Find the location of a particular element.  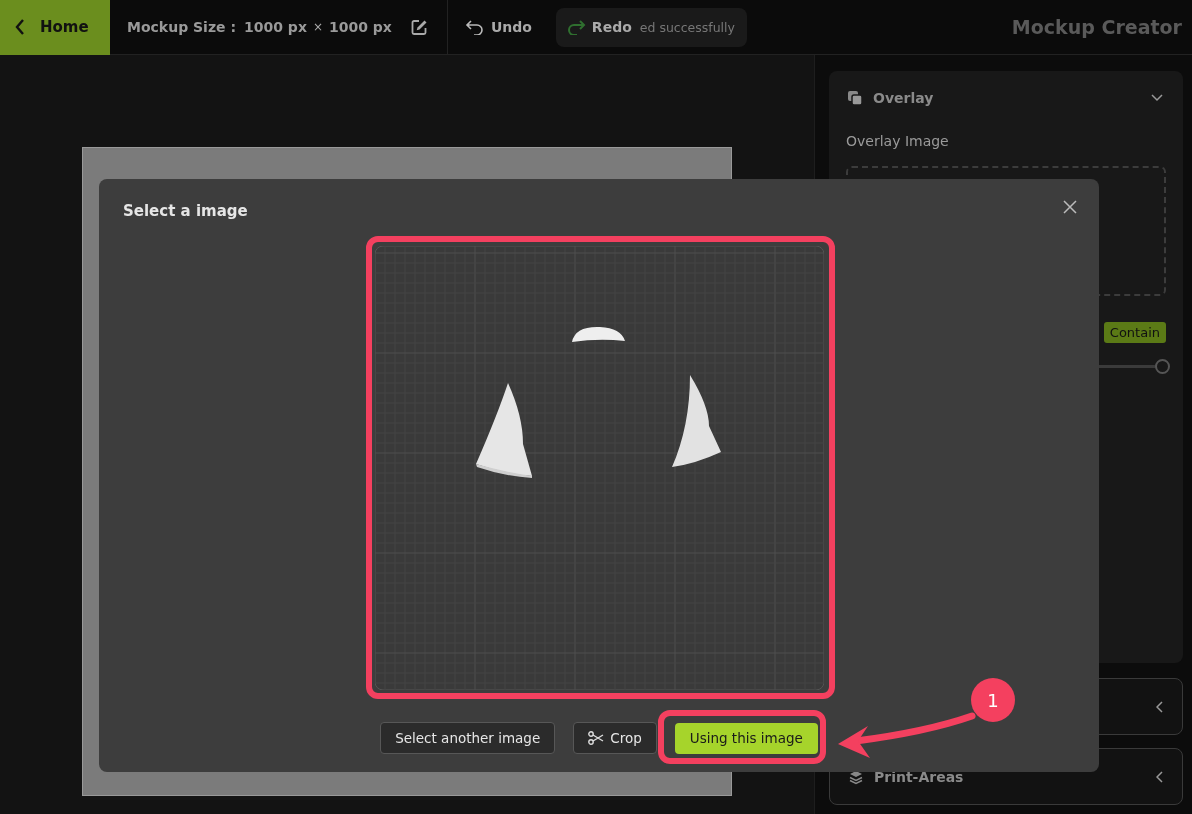

slider-thumb is located at coordinates (1162, 366).